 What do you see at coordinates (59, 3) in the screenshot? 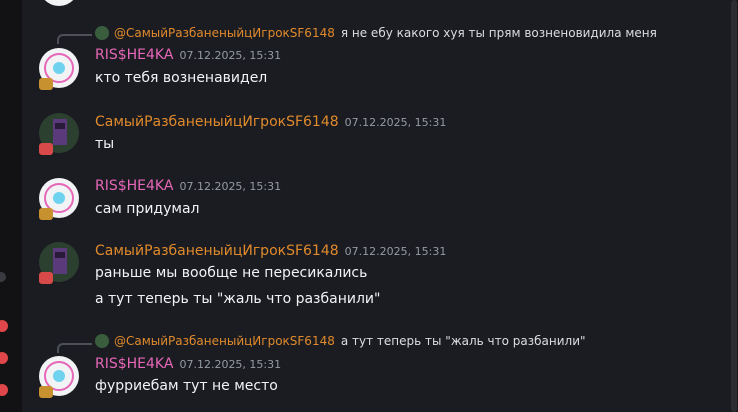
I see `avatar` at bounding box center [59, 3].